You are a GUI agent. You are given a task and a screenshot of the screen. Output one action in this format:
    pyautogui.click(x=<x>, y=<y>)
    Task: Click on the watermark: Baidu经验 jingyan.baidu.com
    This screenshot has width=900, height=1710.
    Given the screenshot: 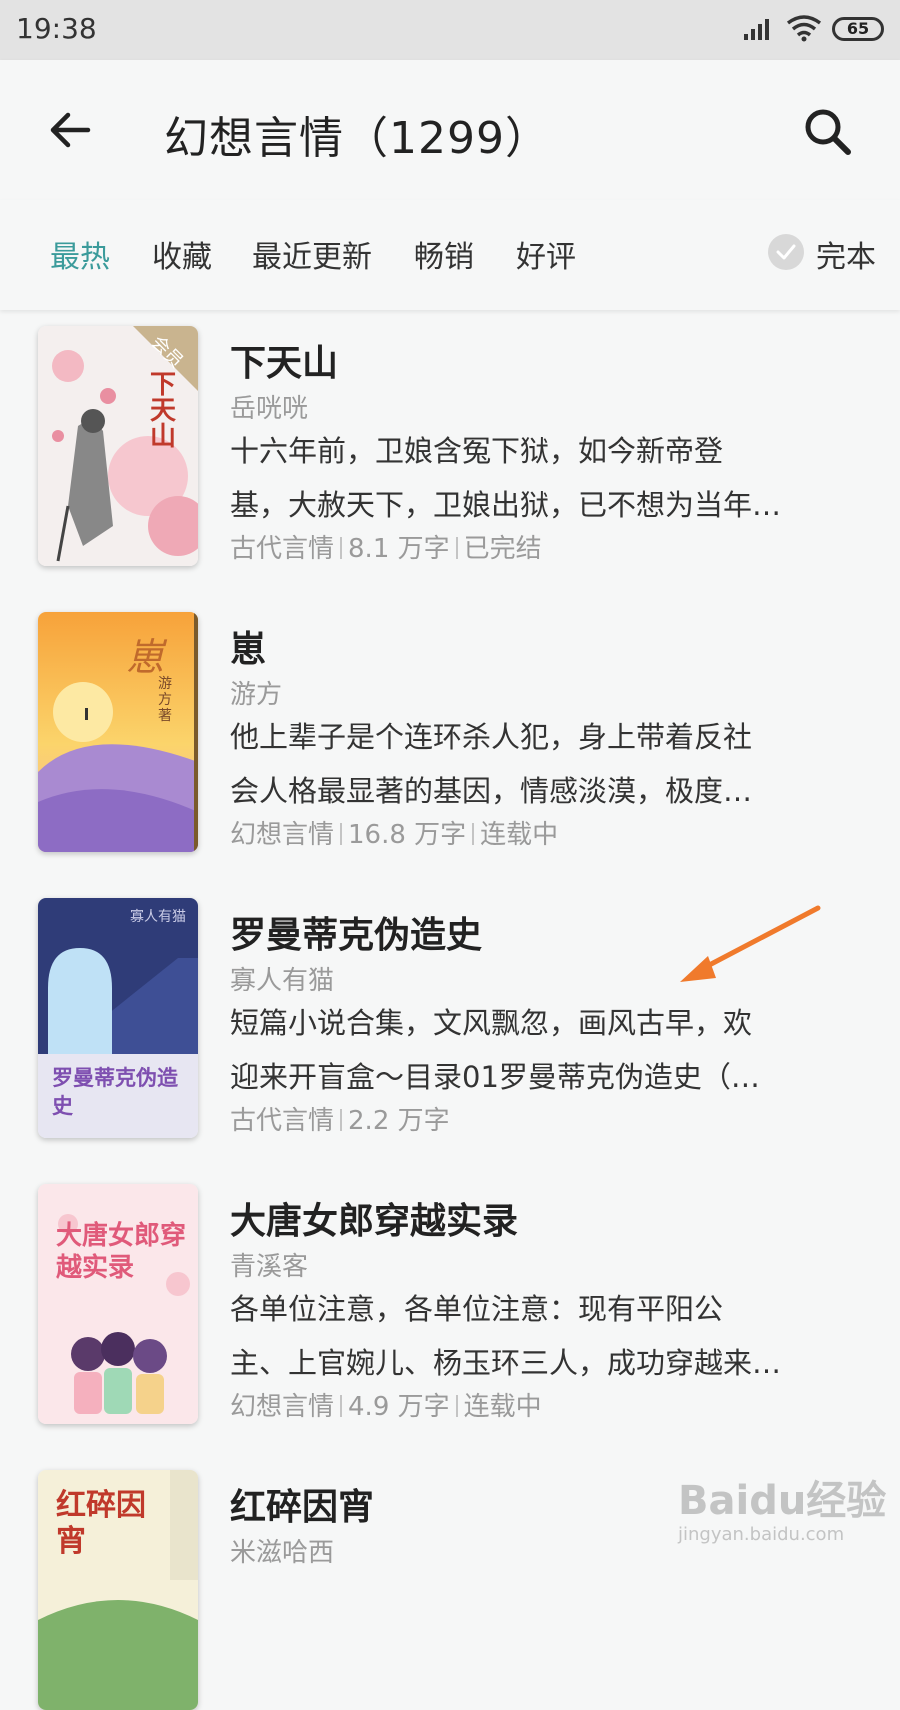 What is the action you would take?
    pyautogui.click(x=779, y=1510)
    